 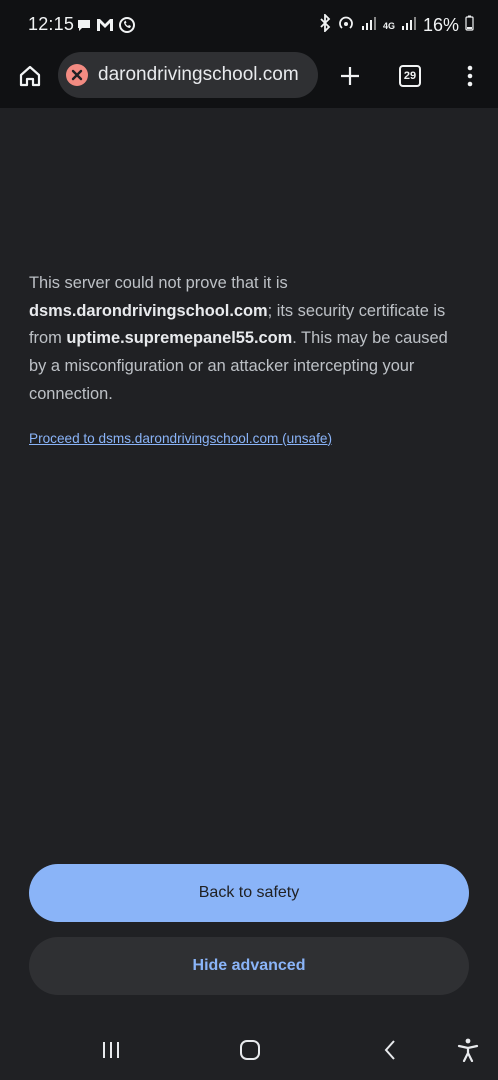 What do you see at coordinates (179, 338) in the screenshot?
I see `certificate-domain: uptime.supremepanel55.com` at bounding box center [179, 338].